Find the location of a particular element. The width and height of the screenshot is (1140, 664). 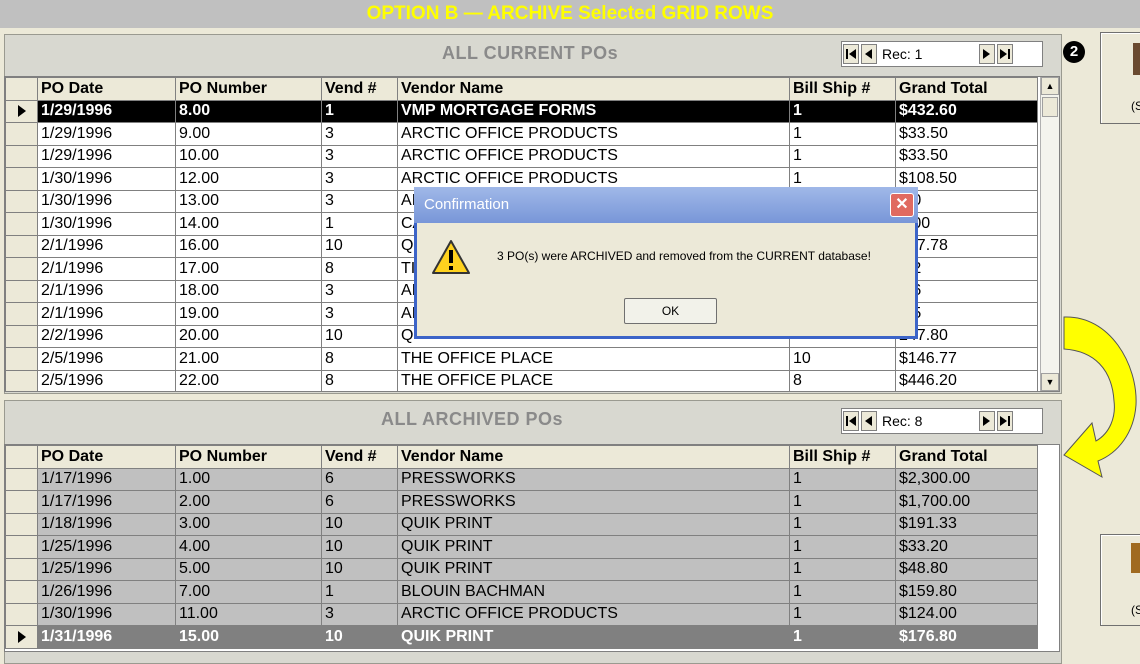

table-cell: 2/5/1996 is located at coordinates (106, 380).